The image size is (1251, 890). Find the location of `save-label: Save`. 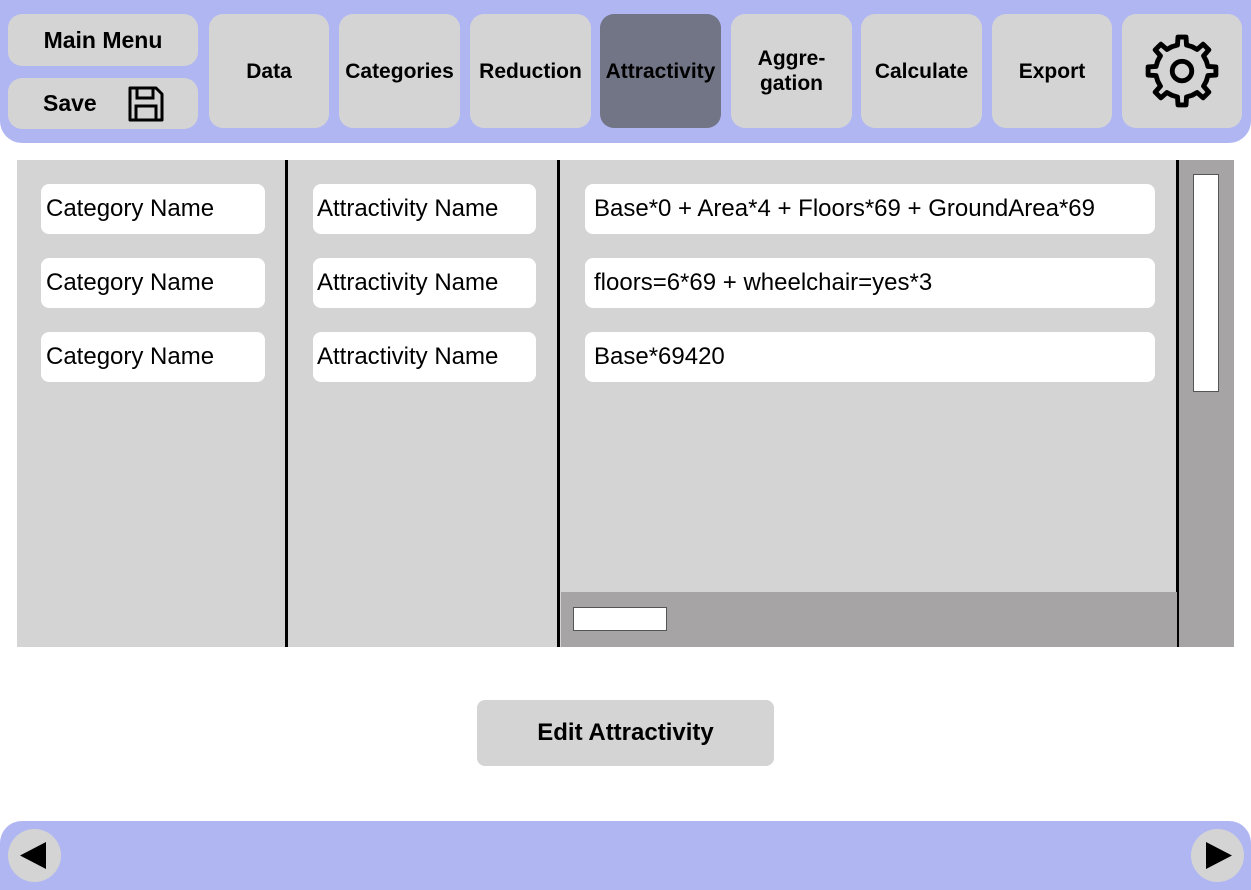

save-label: Save is located at coordinates (70, 103).